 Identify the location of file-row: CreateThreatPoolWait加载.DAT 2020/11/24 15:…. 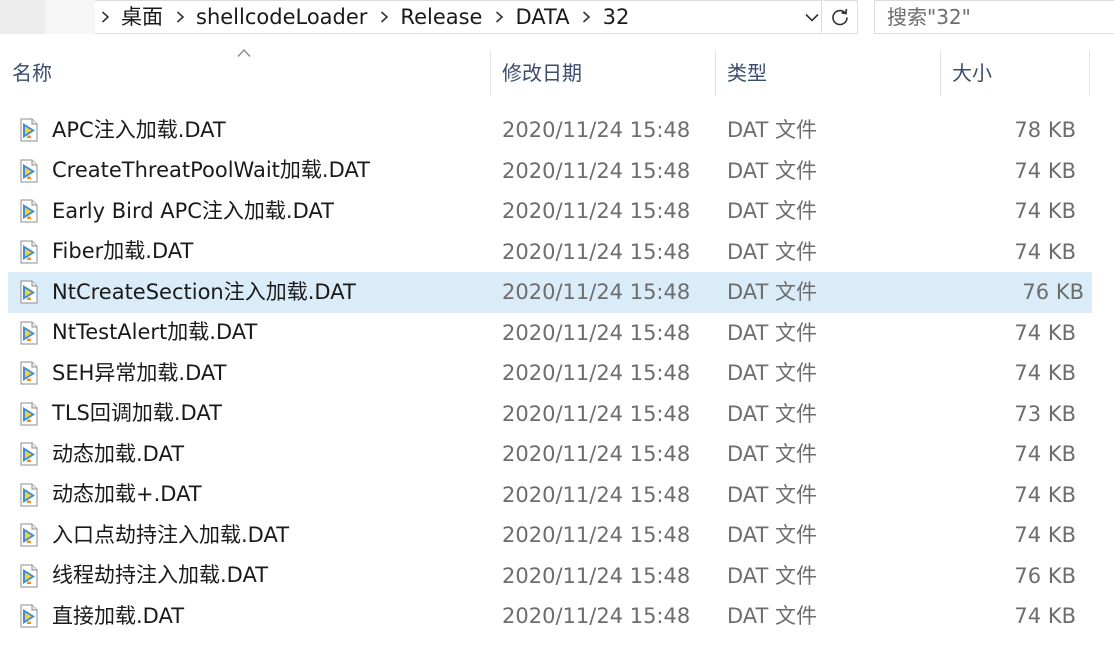
(557, 171).